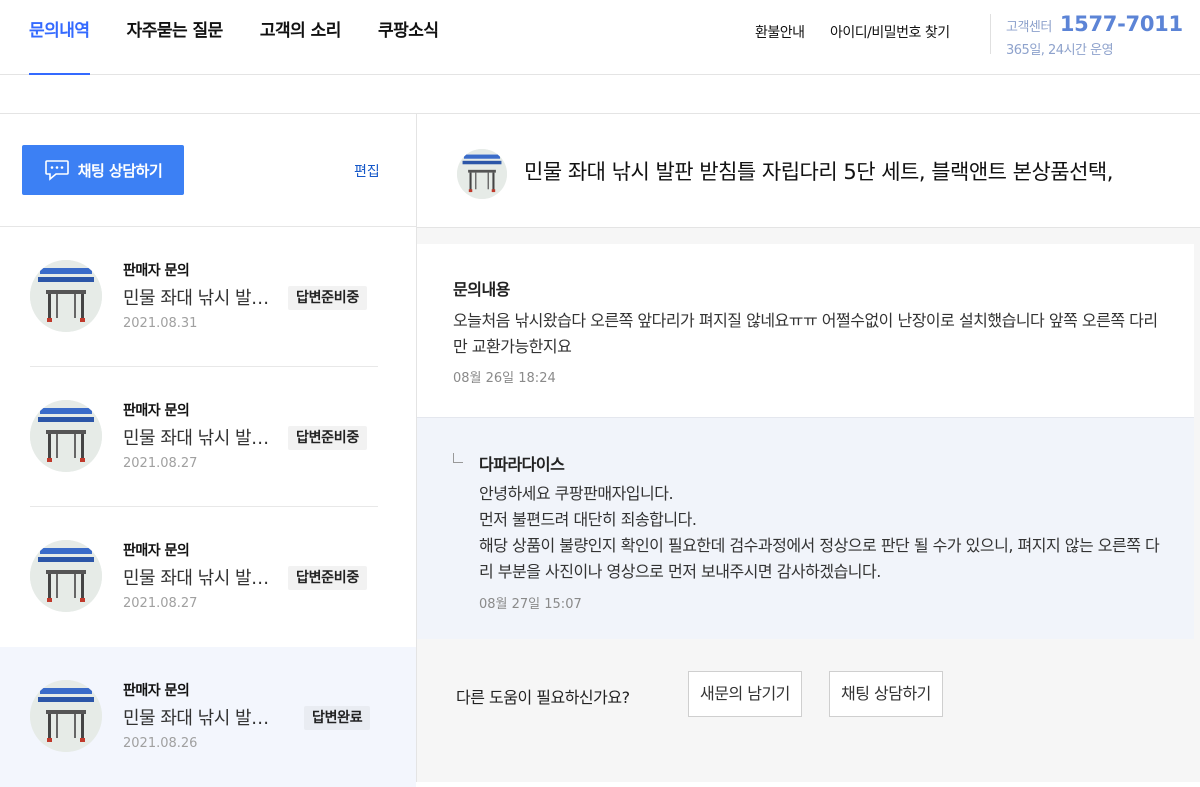 The image size is (1200, 787). I want to click on chat-bubble-icon, so click(56, 170).